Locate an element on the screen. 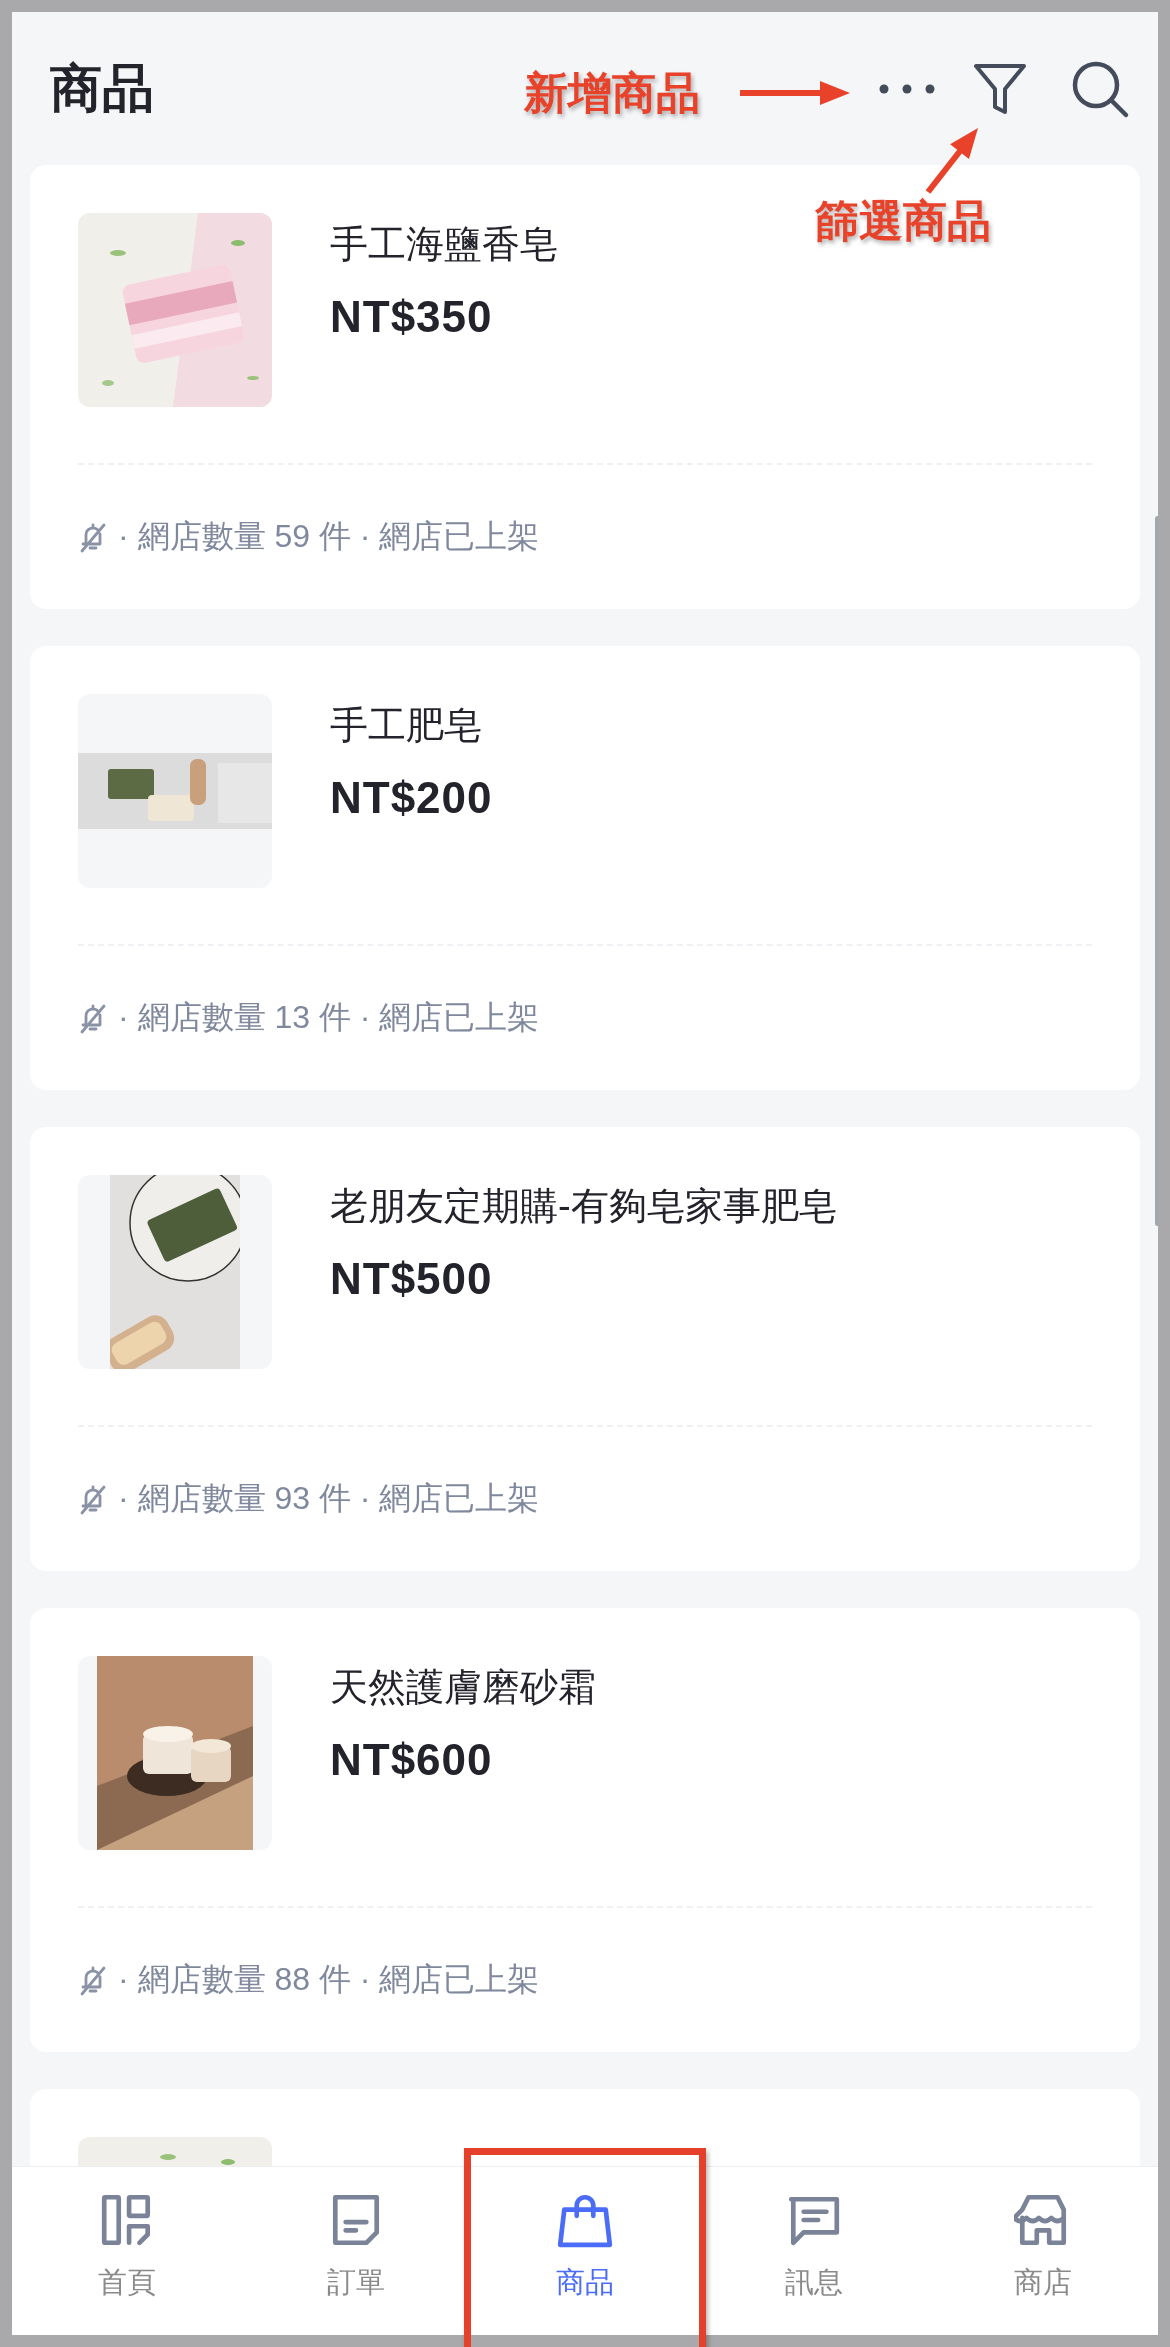 The image size is (1170, 2347). product-name: 老朋友定期購-有夠皂家事肥皂 is located at coordinates (583, 1206).